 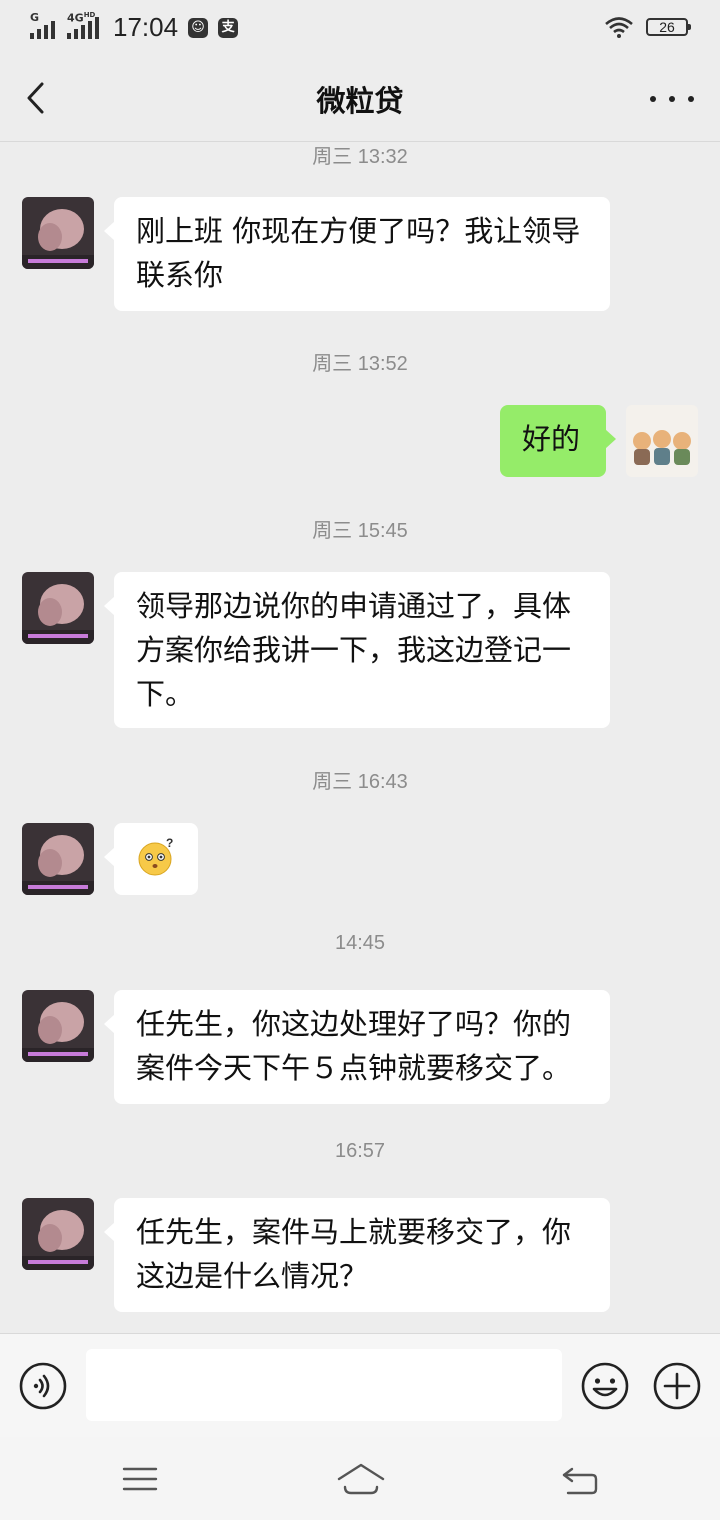 I want to click on status-left: G 4GHD 17:04 ☺ 支, so click(x=134, y=27).